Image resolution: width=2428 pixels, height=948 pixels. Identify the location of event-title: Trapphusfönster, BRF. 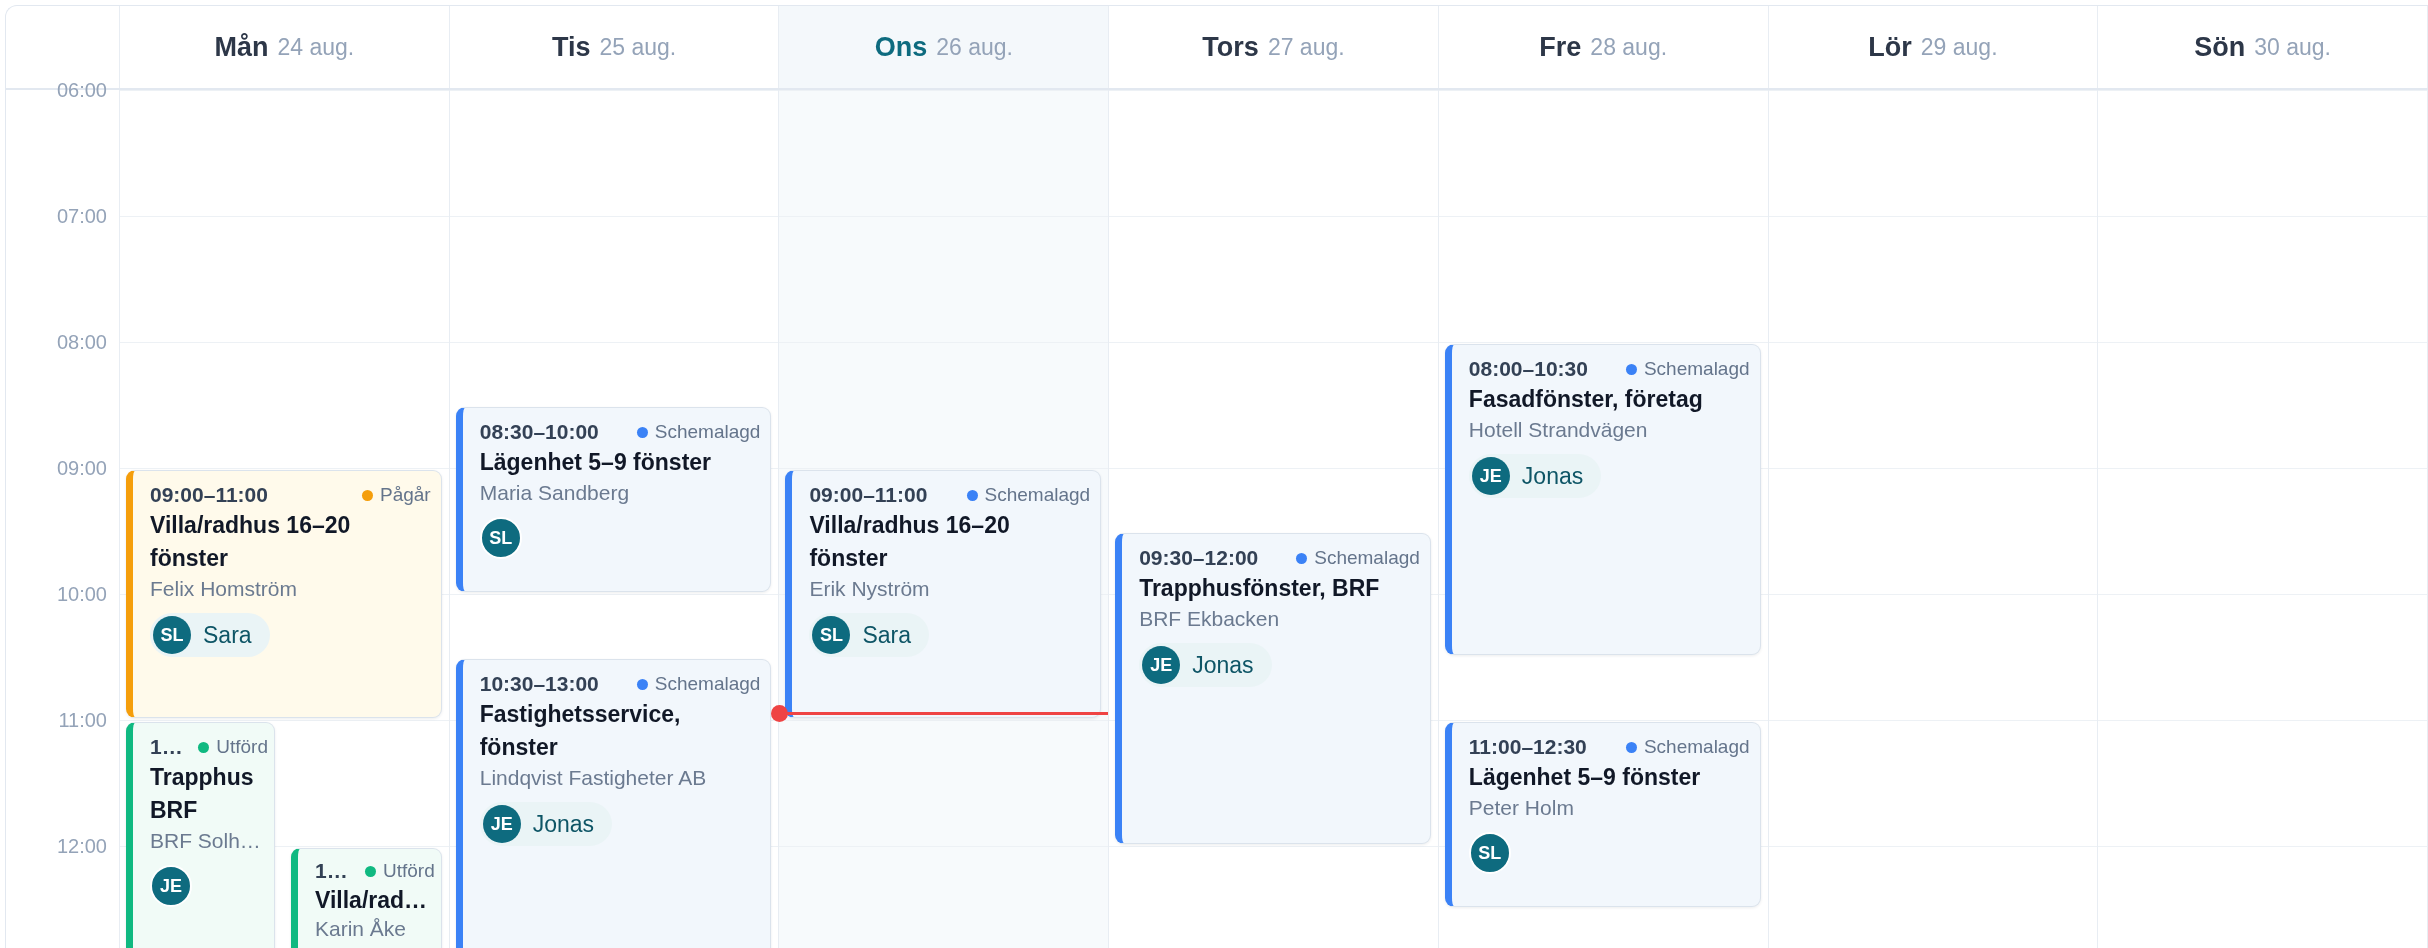
(1260, 588).